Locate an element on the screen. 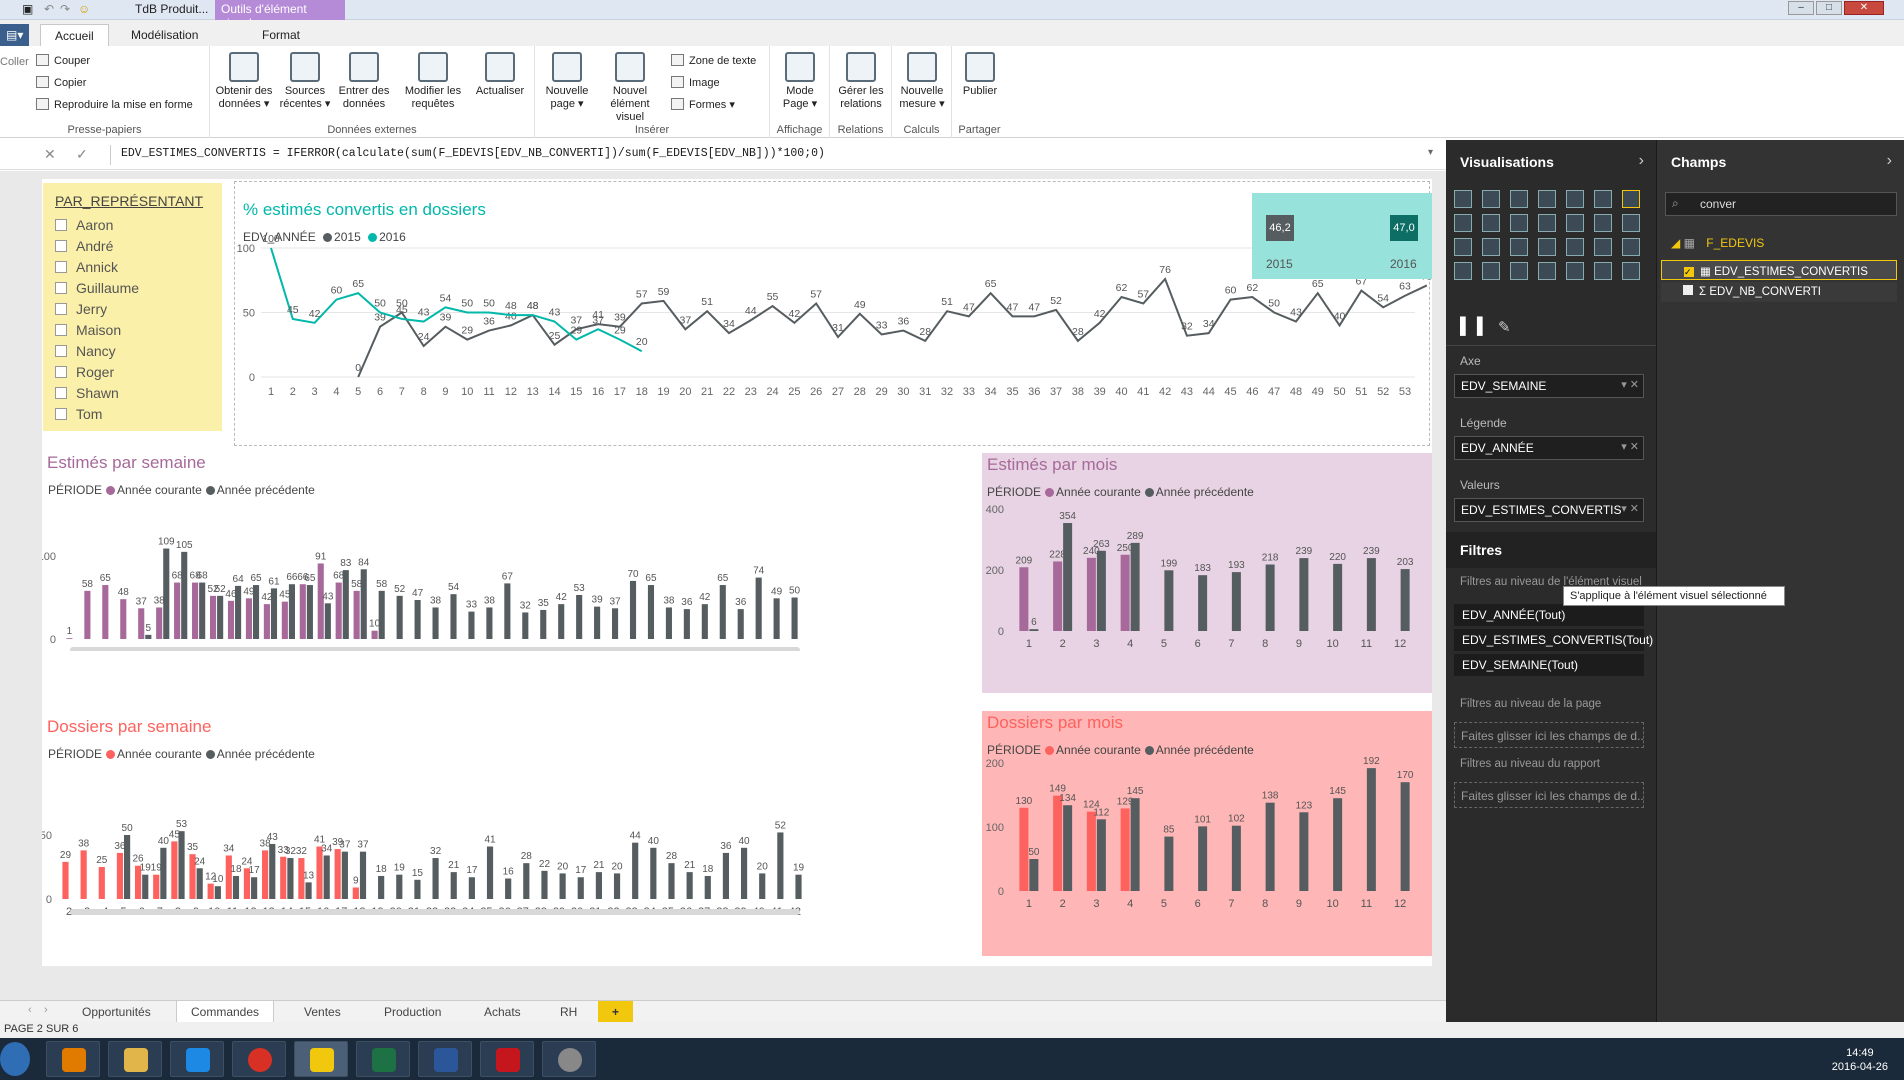  shapes-button: Formes ▾ is located at coordinates (703, 104).